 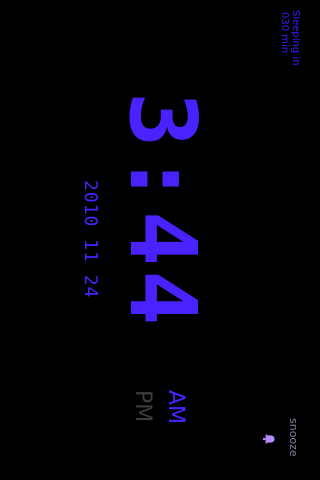 I want to click on sleep-timer-label: Sleeping in, so click(x=295, y=38).